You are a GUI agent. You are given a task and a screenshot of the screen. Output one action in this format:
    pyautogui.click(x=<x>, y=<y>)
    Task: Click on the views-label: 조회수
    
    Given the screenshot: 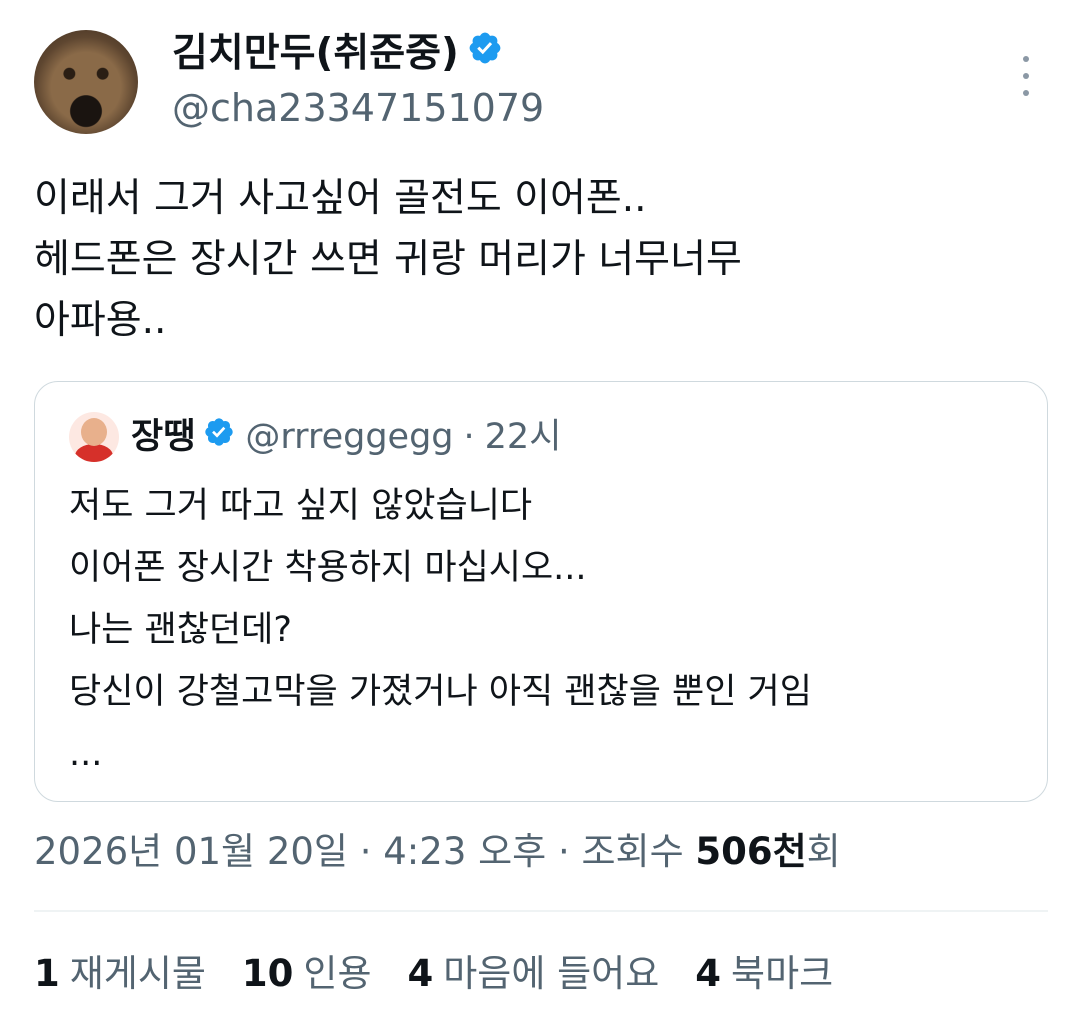 What is the action you would take?
    pyautogui.click(x=632, y=851)
    